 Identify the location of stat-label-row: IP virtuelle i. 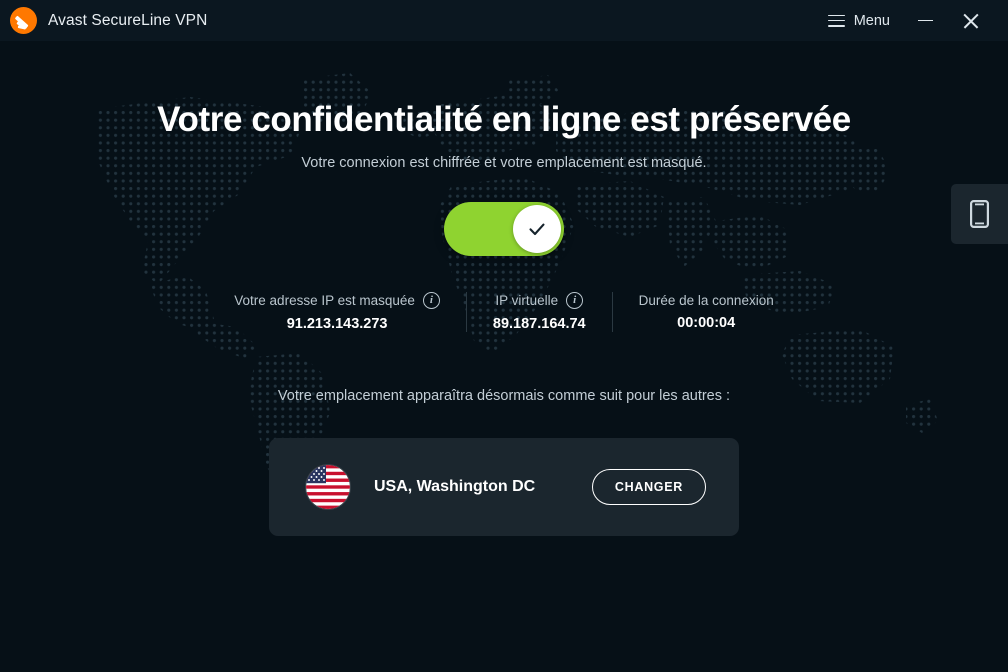
(539, 300).